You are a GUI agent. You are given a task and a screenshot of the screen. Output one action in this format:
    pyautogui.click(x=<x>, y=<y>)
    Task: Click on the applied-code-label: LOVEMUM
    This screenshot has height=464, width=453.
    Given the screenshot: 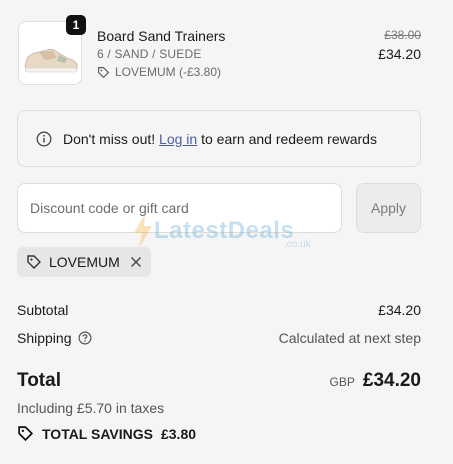 What is the action you would take?
    pyautogui.click(x=84, y=262)
    